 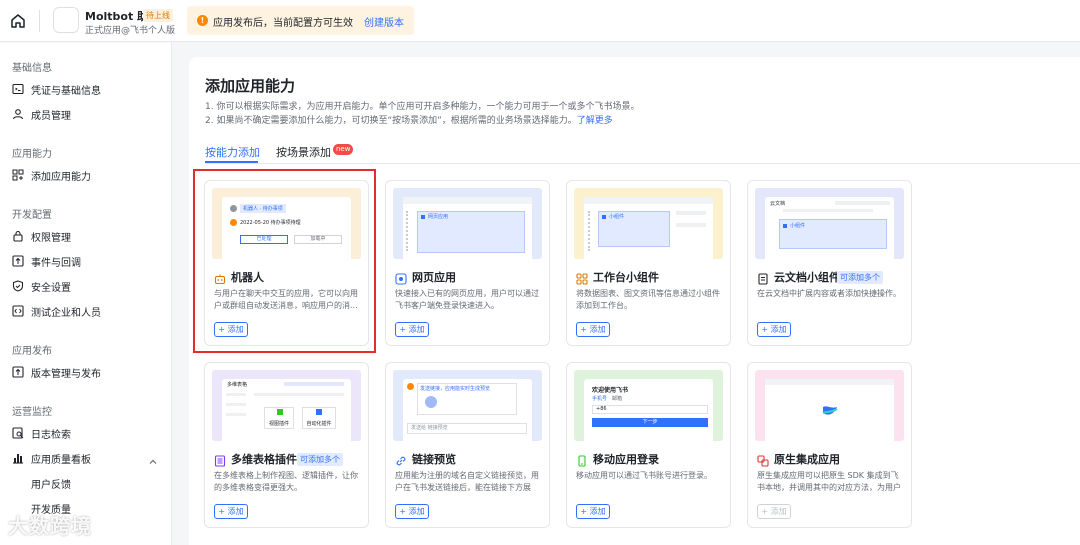 What do you see at coordinates (130, 31) in the screenshot?
I see `app-subtitle: 正式应用@飞书个人版` at bounding box center [130, 31].